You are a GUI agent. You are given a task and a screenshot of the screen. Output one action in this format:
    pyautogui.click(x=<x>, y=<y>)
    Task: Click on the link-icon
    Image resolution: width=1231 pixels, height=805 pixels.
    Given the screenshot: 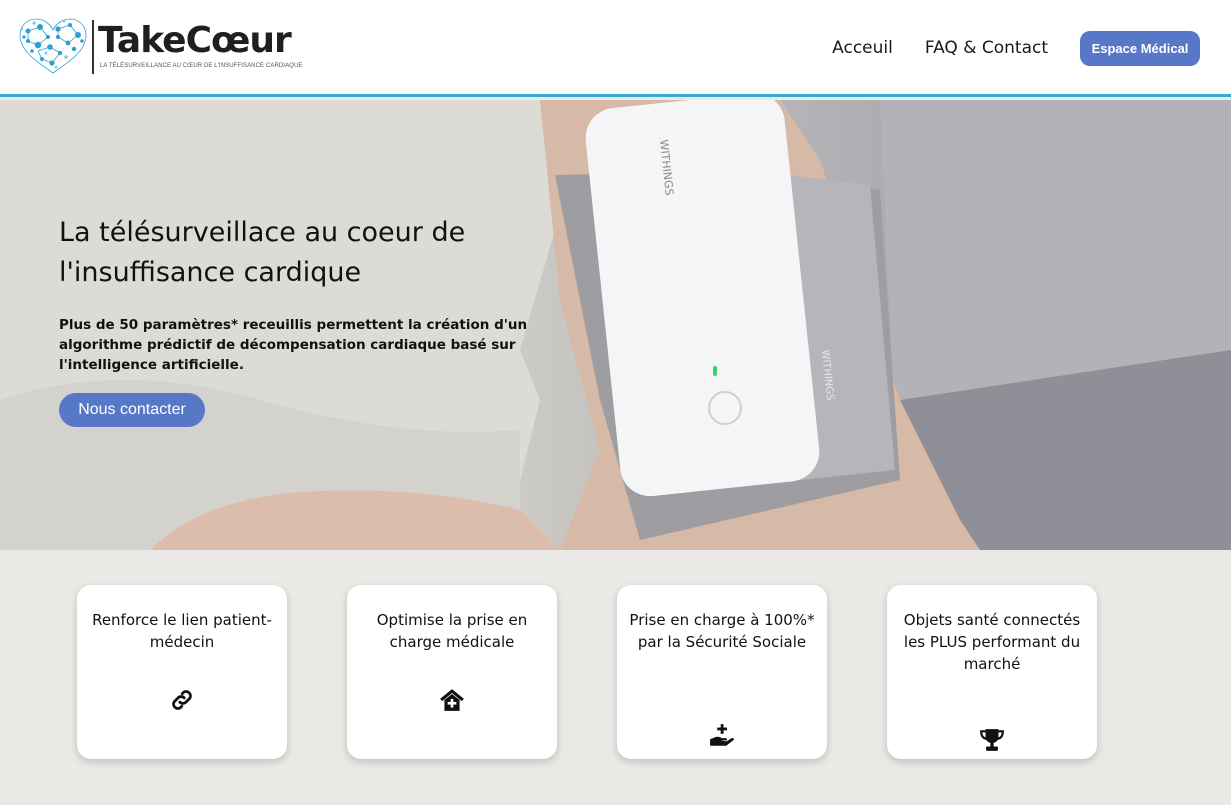 What is the action you would take?
    pyautogui.click(x=182, y=700)
    